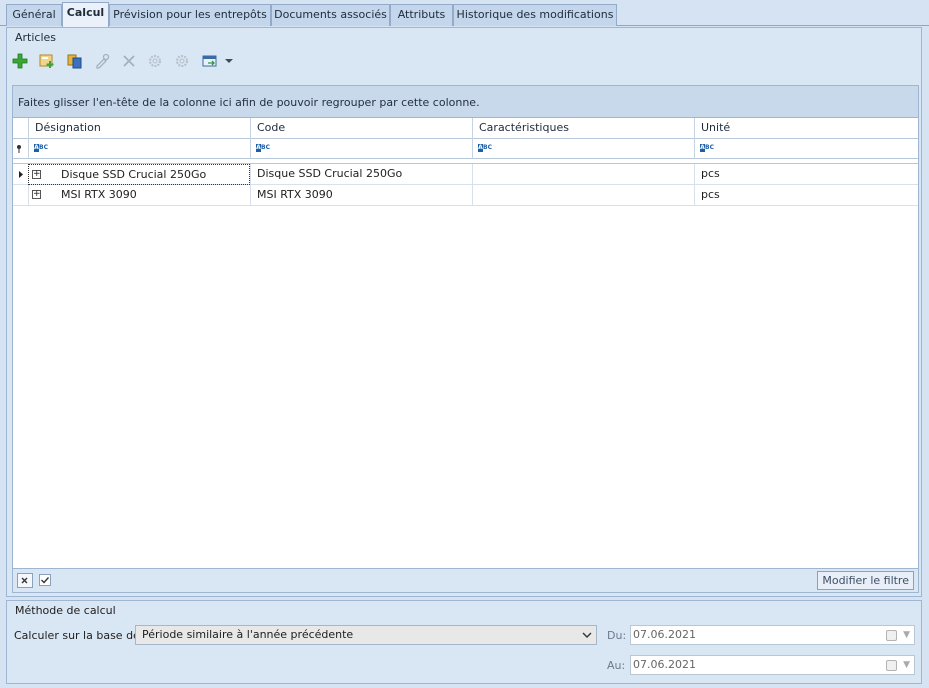 This screenshot has width=929, height=688. Describe the element at coordinates (330, 15) in the screenshot. I see `tab-documents: Documents associés` at that location.